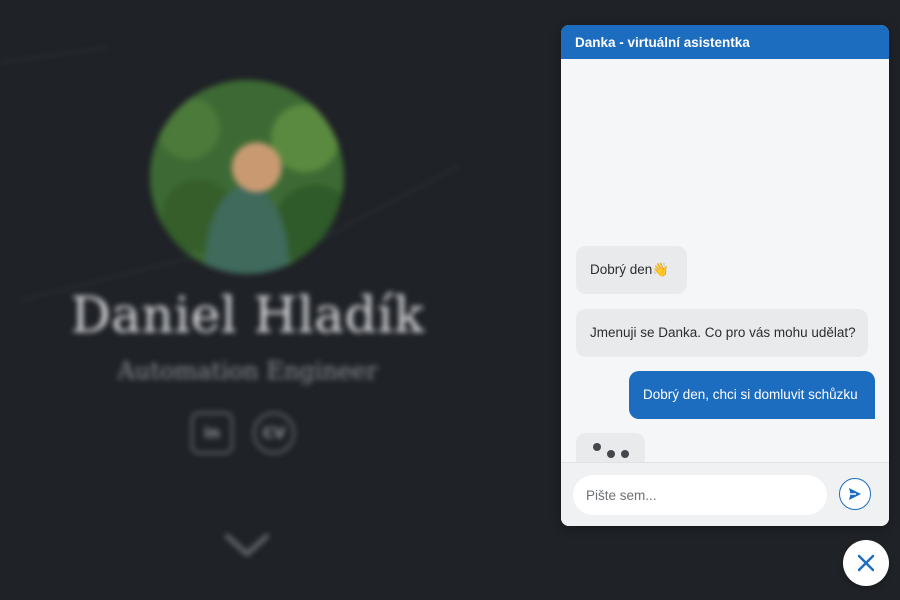  I want to click on linkedin-link: in, so click(212, 433).